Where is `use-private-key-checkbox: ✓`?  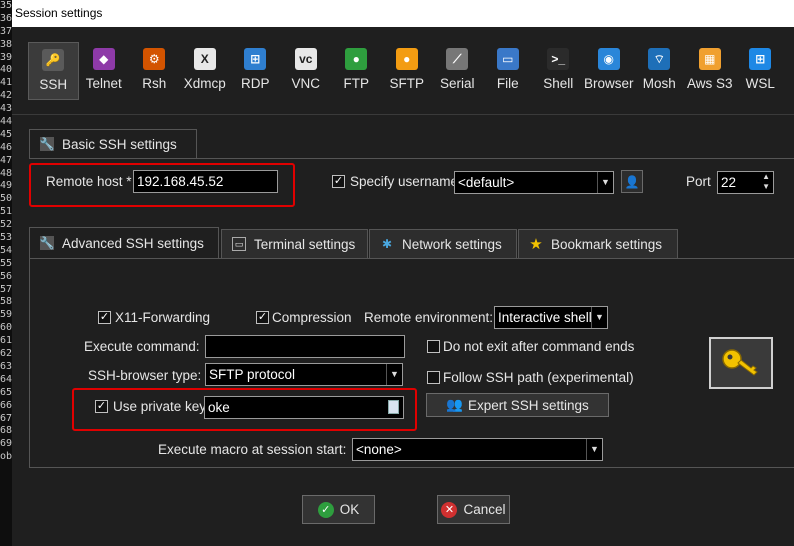 use-private-key-checkbox: ✓ is located at coordinates (101, 406).